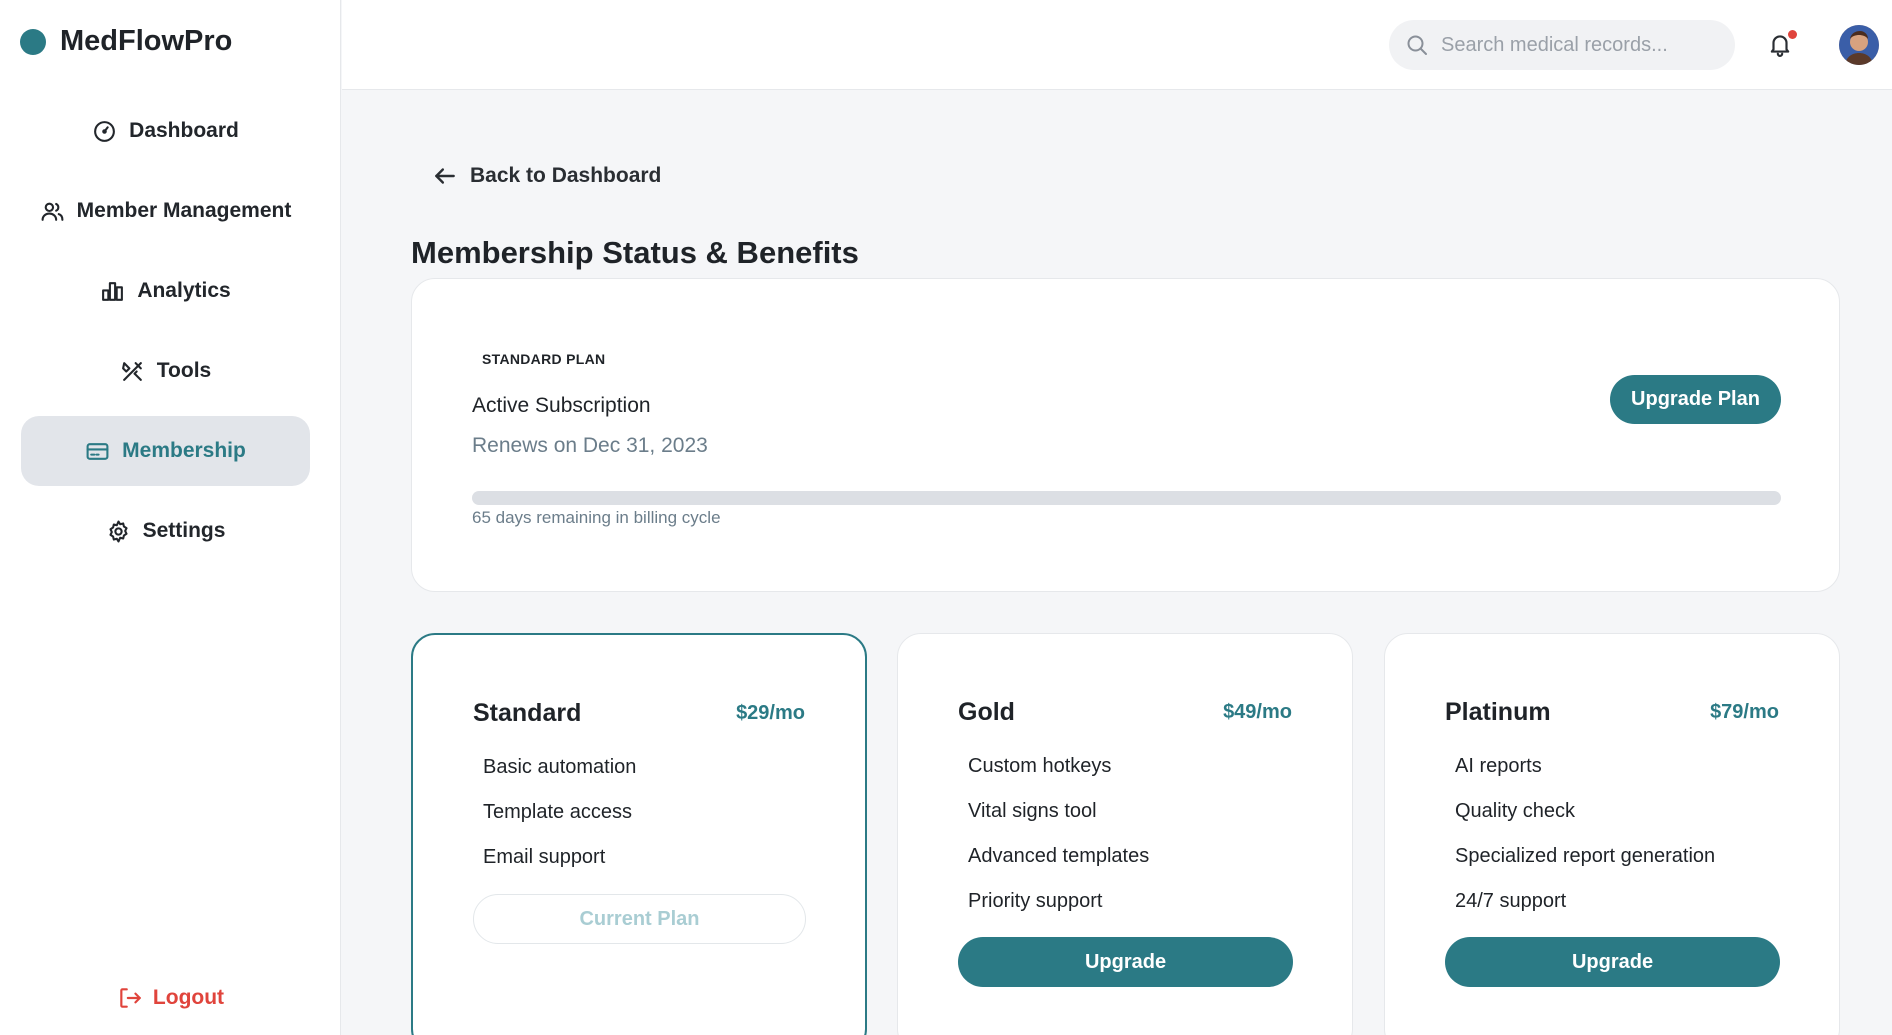  Describe the element at coordinates (1695, 399) in the screenshot. I see `upgrade-plan-button: Upgrade Plan` at that location.